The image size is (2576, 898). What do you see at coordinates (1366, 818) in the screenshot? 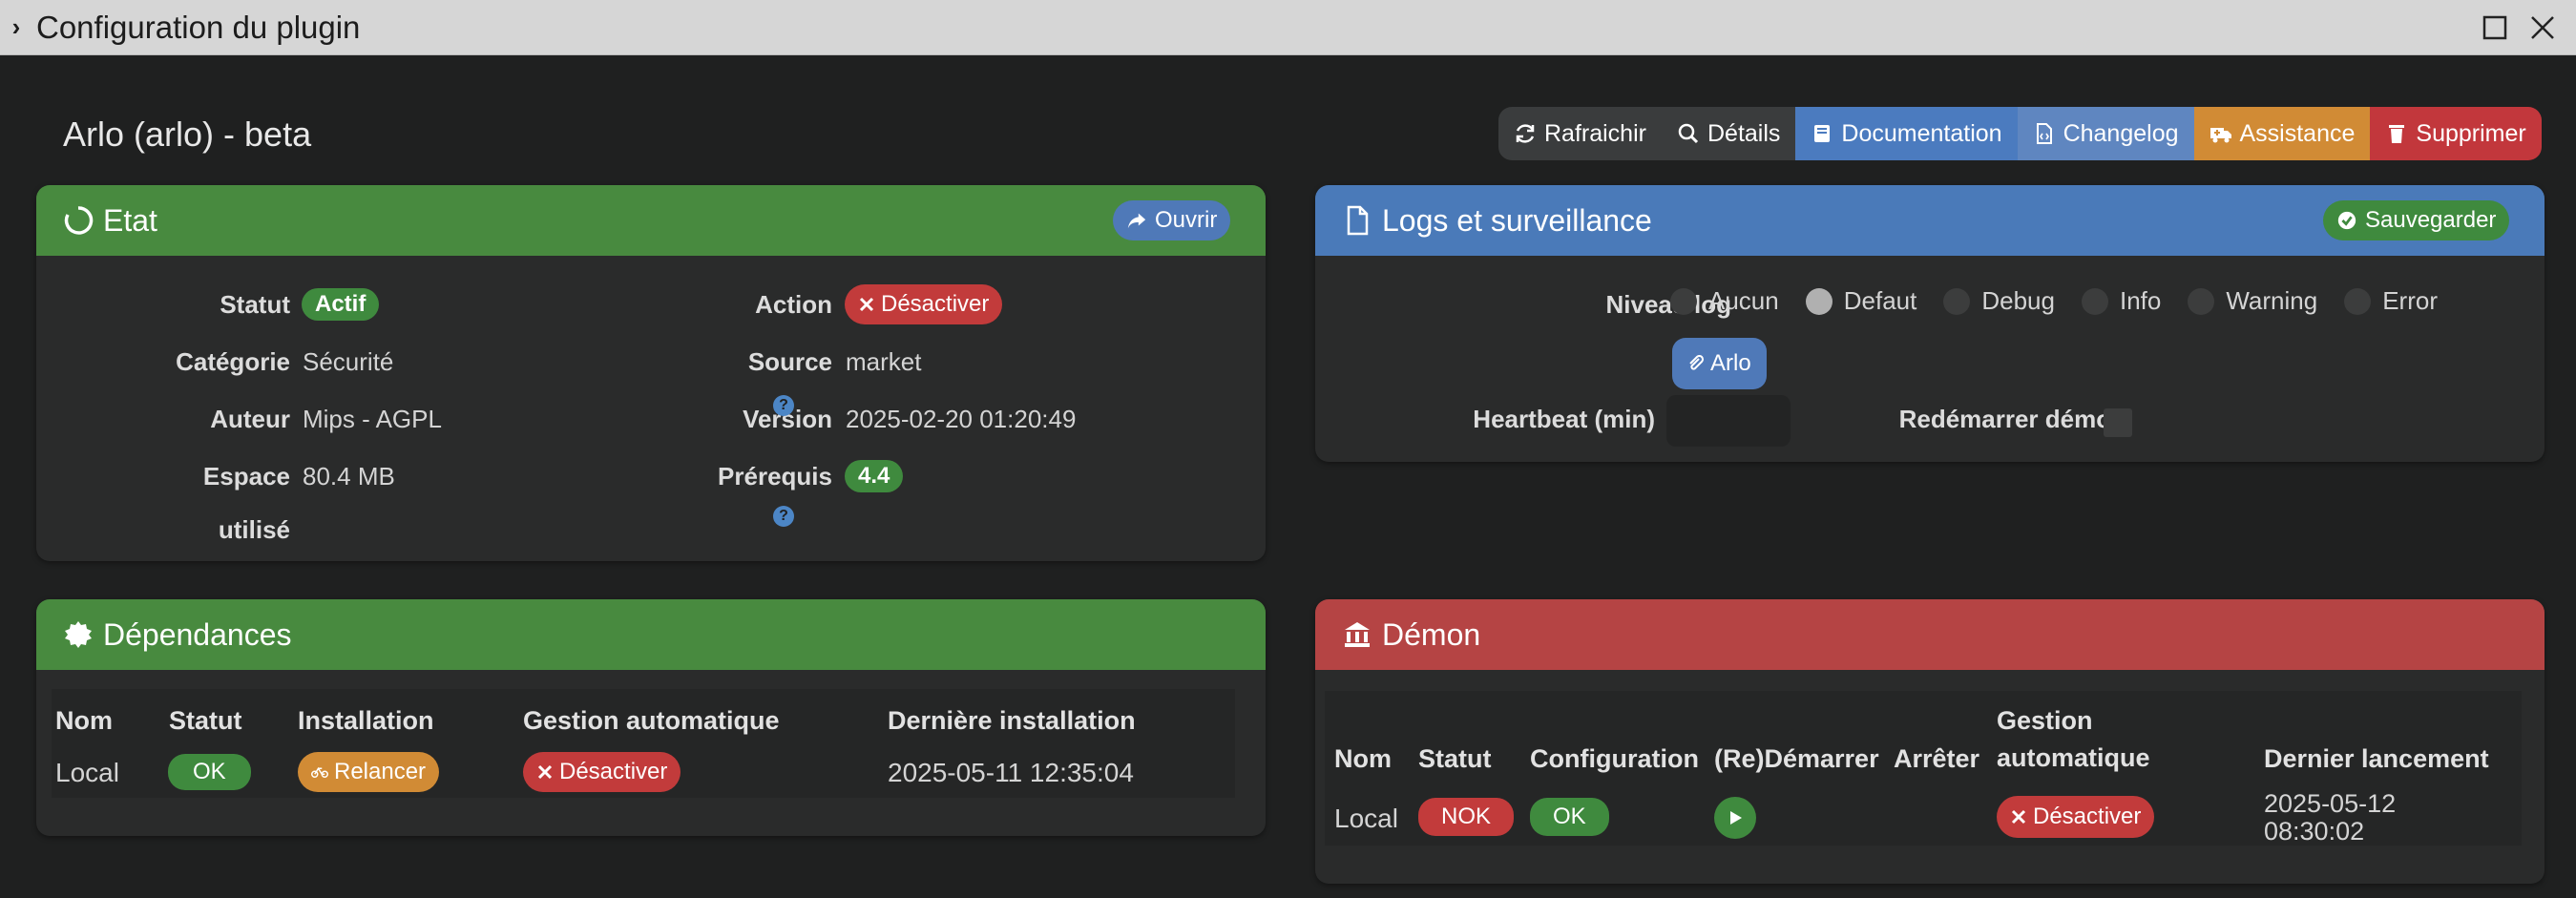
I see `demon-row-nom: Local` at bounding box center [1366, 818].